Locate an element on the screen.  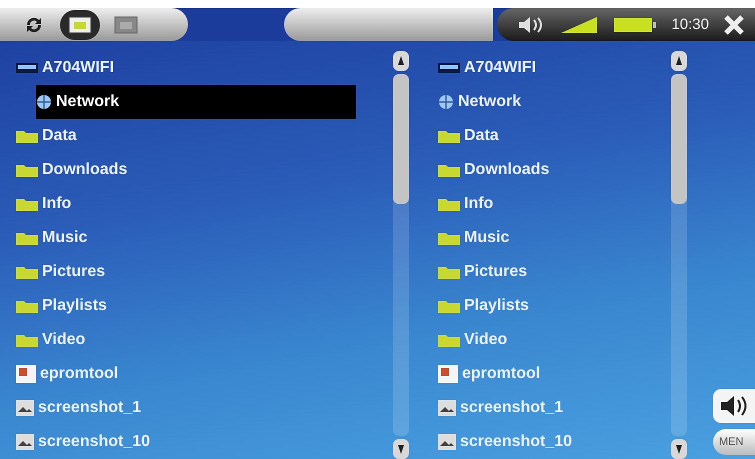
tab is located at coordinates (80, 25).